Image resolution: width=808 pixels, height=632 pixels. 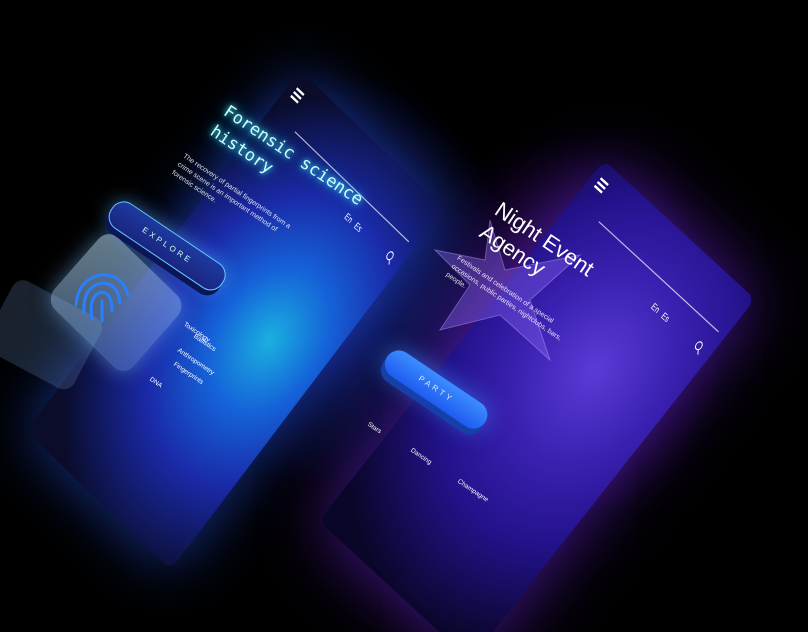 What do you see at coordinates (658, 277) in the screenshot?
I see `header-divider` at bounding box center [658, 277].